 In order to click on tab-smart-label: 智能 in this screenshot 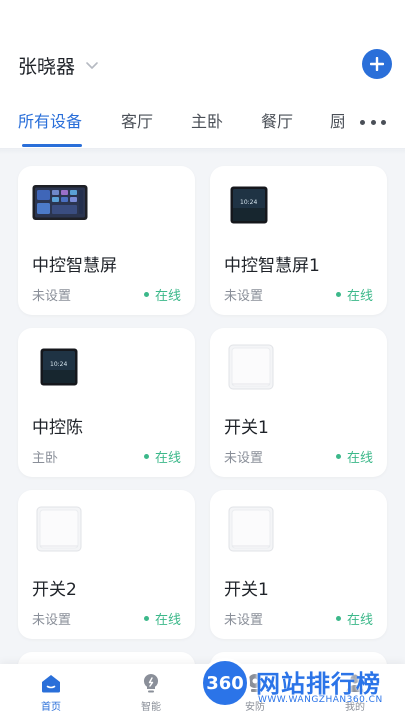, I will do `click(151, 707)`.